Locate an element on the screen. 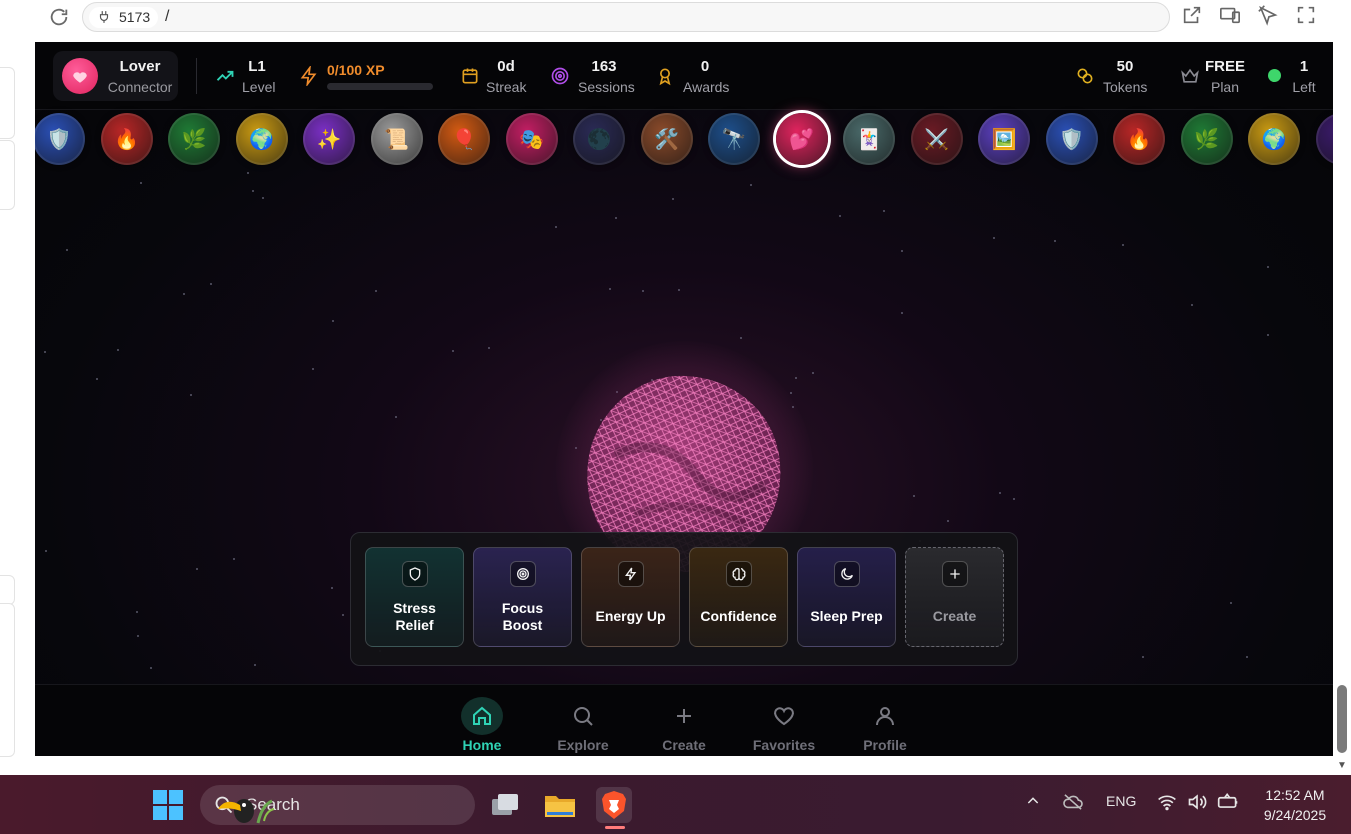 This screenshot has height=834, width=1351. status-dot is located at coordinates (1274, 75).